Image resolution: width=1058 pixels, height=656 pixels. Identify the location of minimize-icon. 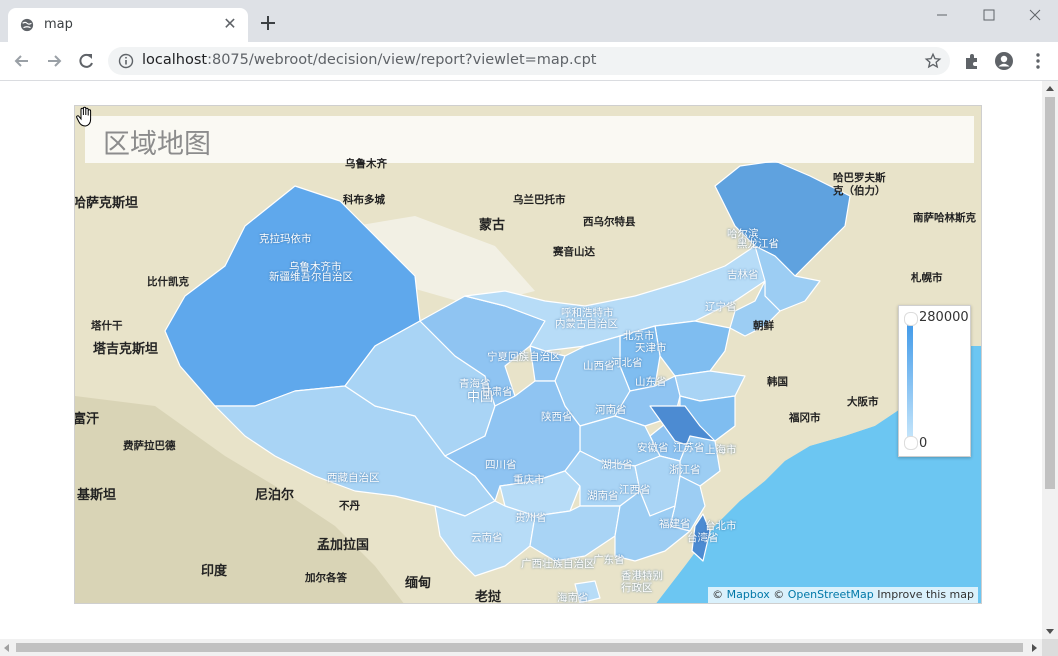
(942, 15).